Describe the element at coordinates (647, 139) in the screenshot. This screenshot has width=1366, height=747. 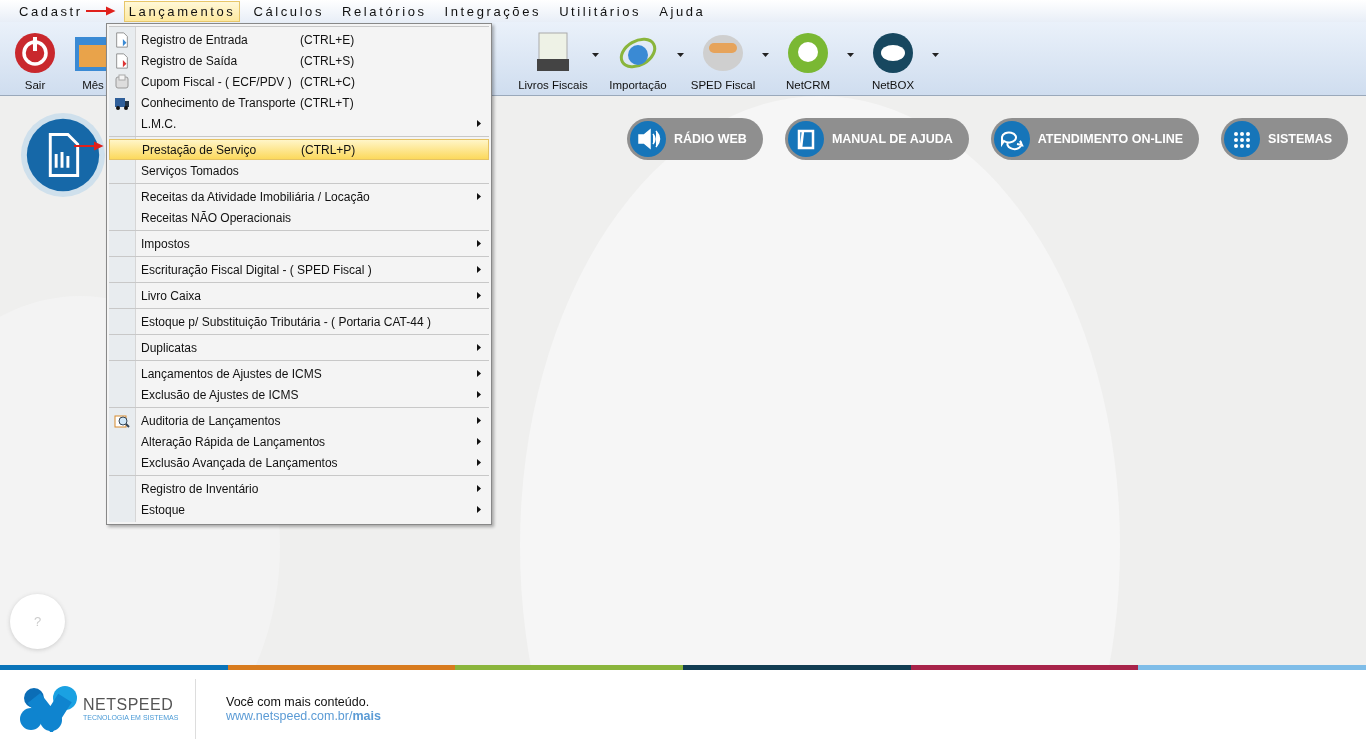
I see `speaker-icon` at that location.